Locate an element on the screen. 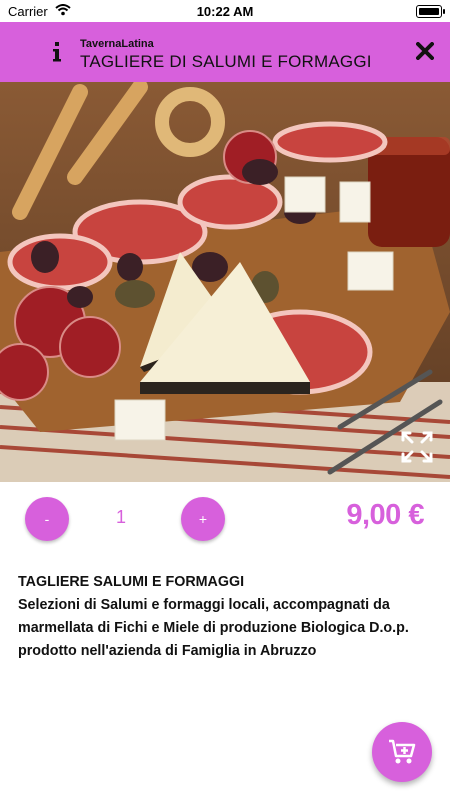 The image size is (450, 800). close-icon is located at coordinates (425, 51).